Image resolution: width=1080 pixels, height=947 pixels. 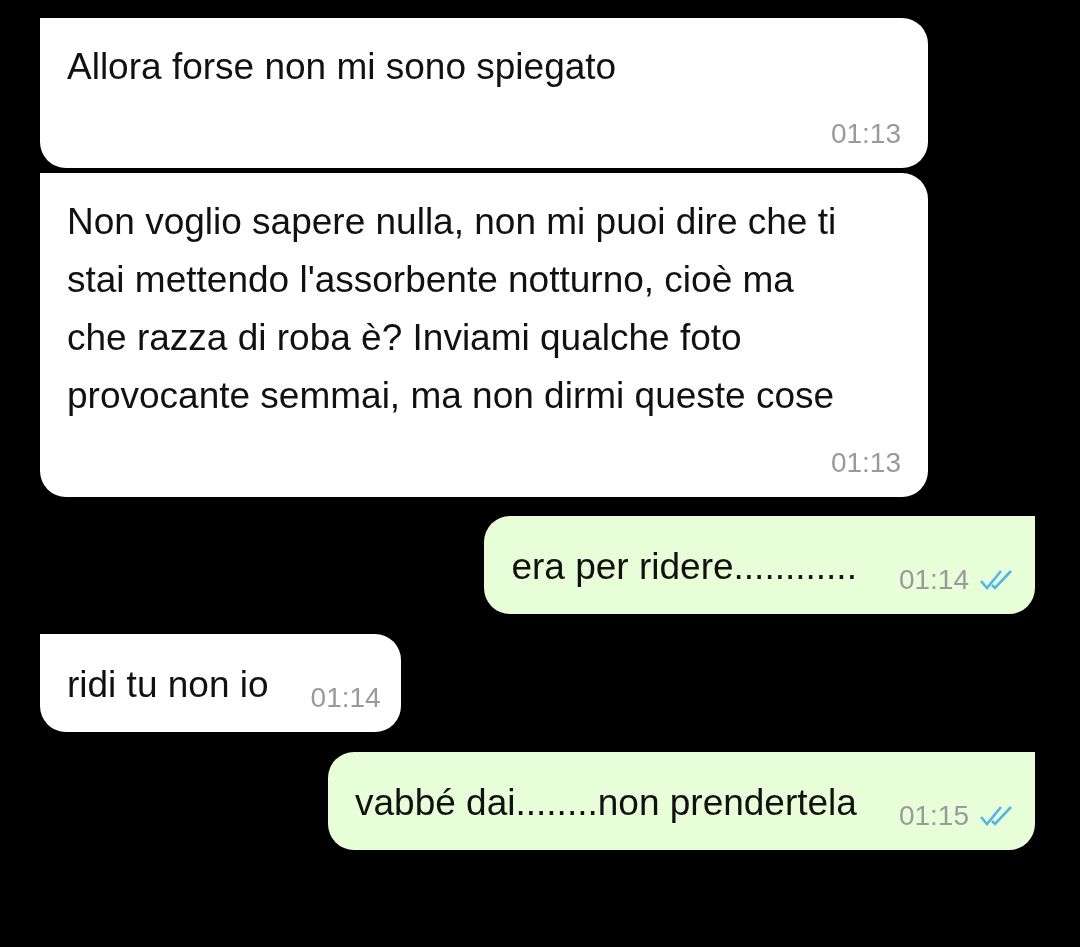 What do you see at coordinates (342, 67) in the screenshot?
I see `message-text: Allora forse non mi sono spiegato` at bounding box center [342, 67].